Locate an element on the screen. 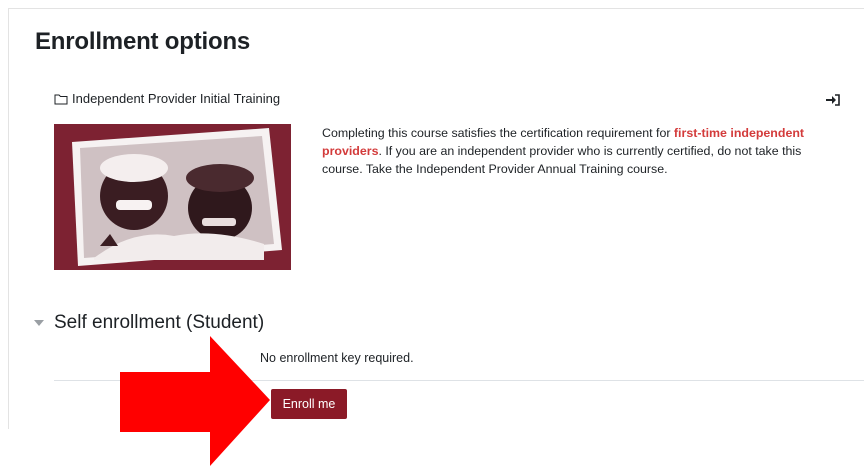 The height and width of the screenshot is (466, 864). course-image is located at coordinates (172, 197).